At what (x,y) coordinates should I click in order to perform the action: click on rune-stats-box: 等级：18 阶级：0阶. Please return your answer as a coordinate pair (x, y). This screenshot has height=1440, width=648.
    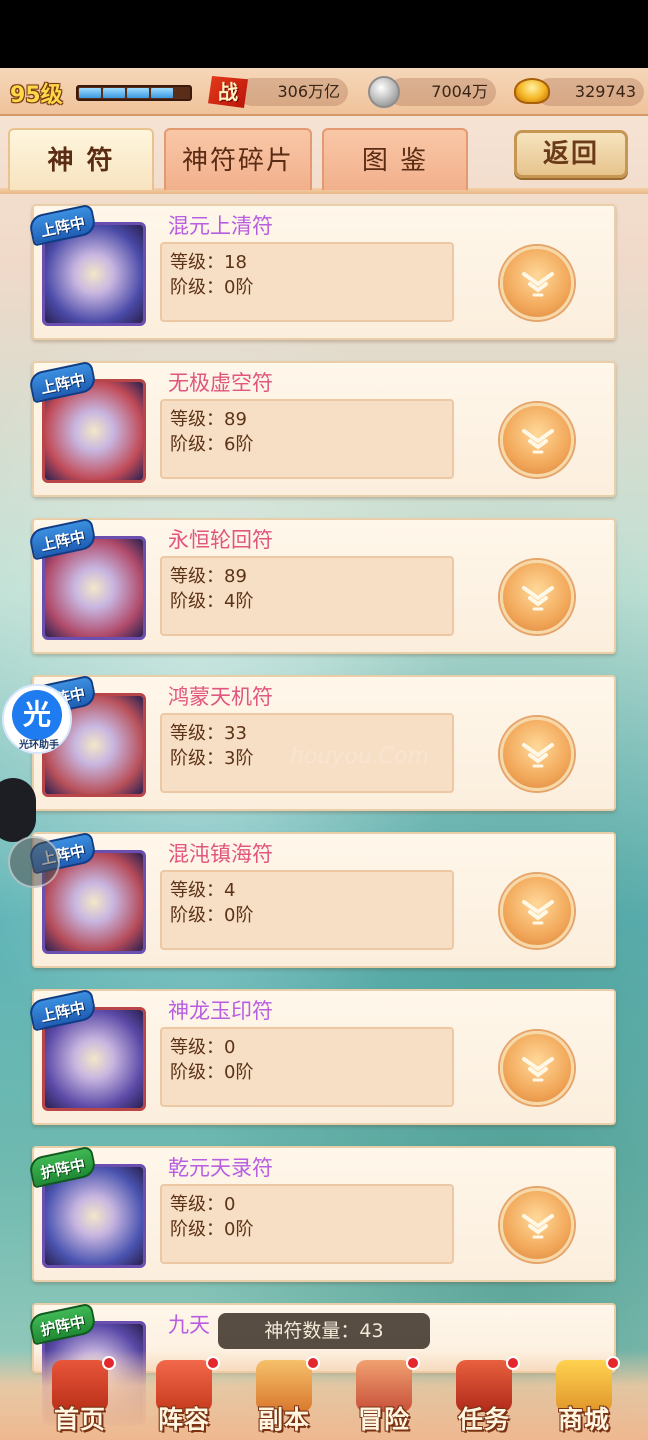
    Looking at the image, I should click on (307, 282).